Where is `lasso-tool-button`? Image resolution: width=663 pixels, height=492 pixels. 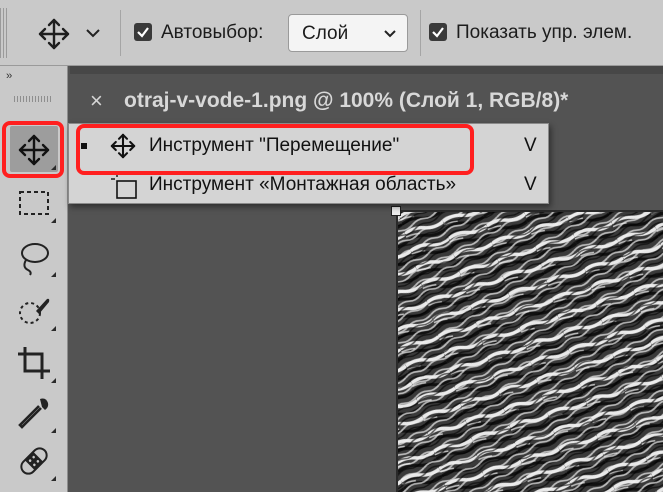 lasso-tool-button is located at coordinates (34, 256).